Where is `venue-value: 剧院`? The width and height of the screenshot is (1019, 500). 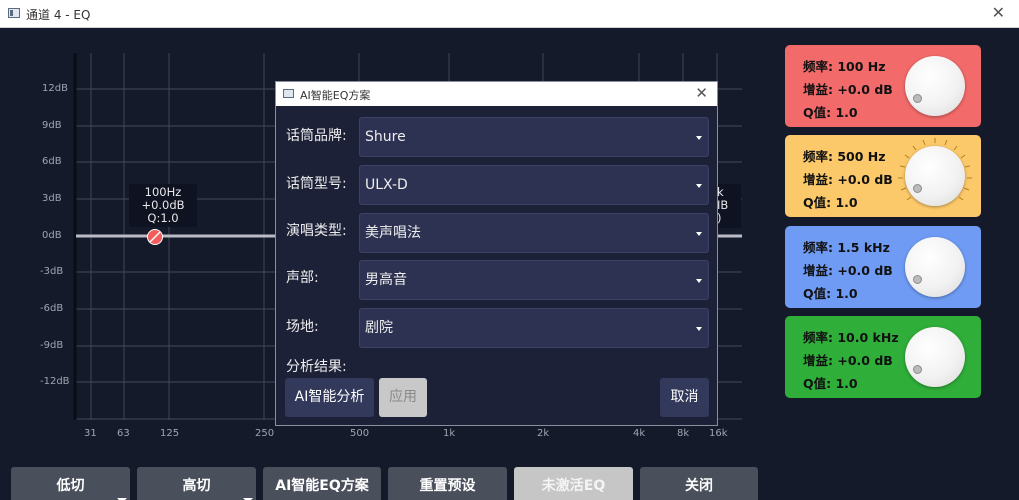 venue-value: 剧院 is located at coordinates (379, 328).